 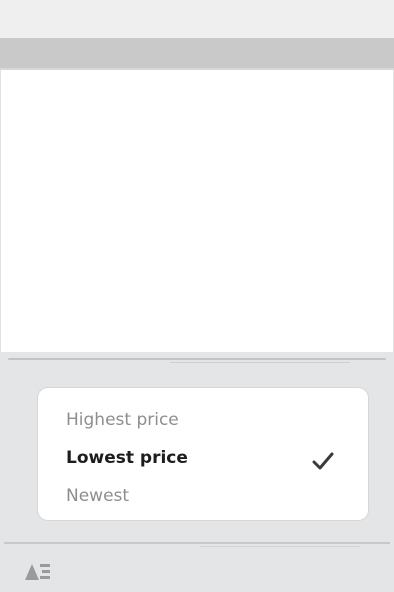 I want to click on header-bar, so click(x=197, y=54).